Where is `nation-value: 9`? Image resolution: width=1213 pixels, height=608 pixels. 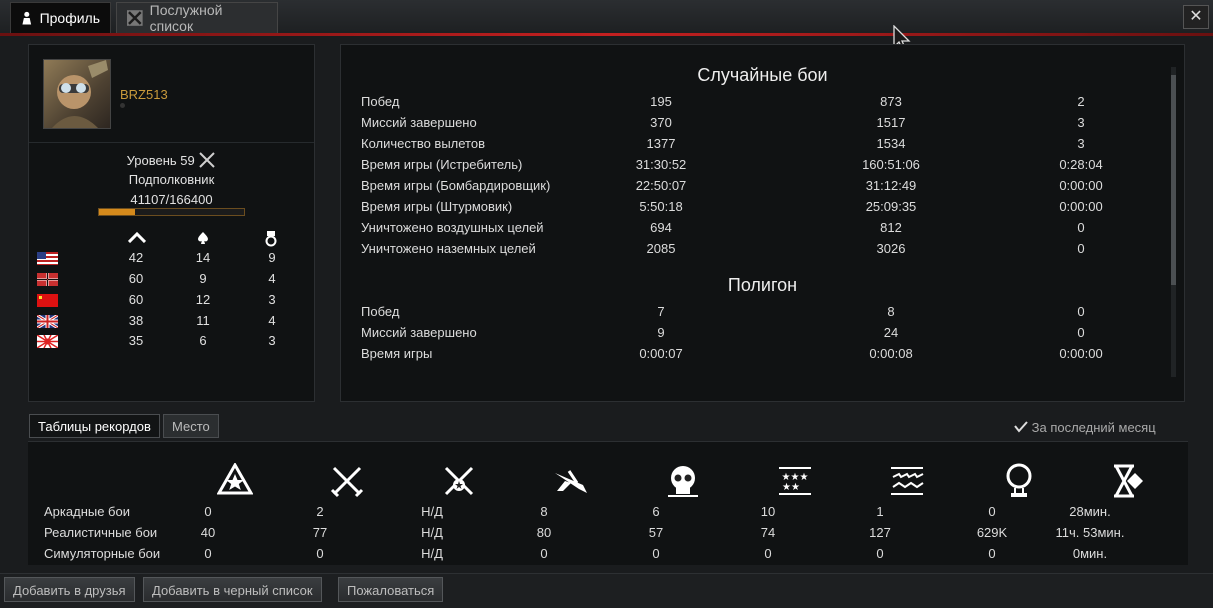 nation-value: 9 is located at coordinates (272, 257).